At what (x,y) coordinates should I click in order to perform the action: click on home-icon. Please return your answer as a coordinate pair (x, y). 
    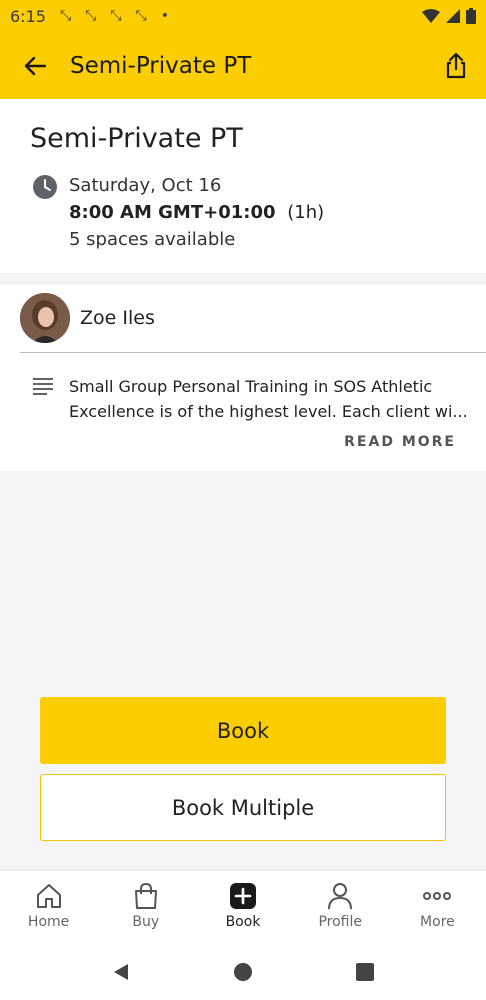
    Looking at the image, I should click on (48, 896).